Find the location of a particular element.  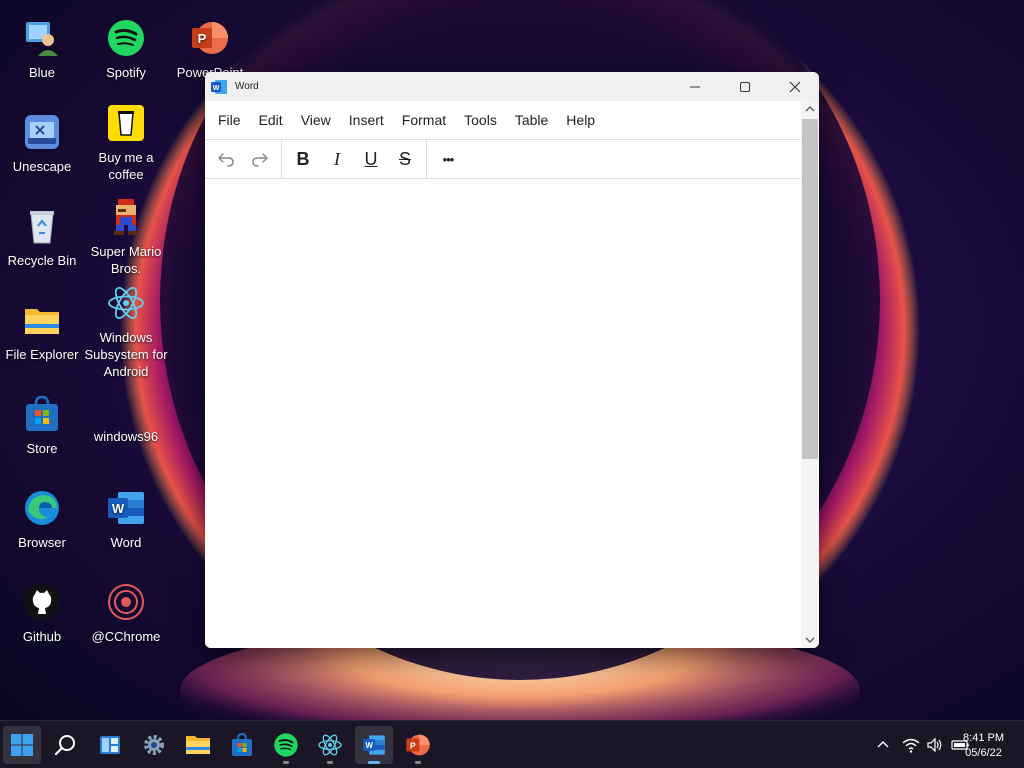

vertical-scrollbar is located at coordinates (810, 374).